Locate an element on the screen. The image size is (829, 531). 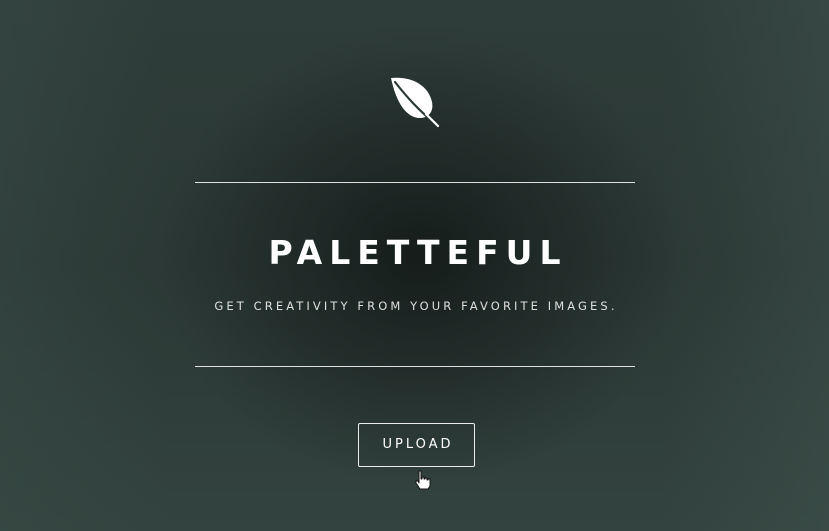
top-divider is located at coordinates (415, 182).